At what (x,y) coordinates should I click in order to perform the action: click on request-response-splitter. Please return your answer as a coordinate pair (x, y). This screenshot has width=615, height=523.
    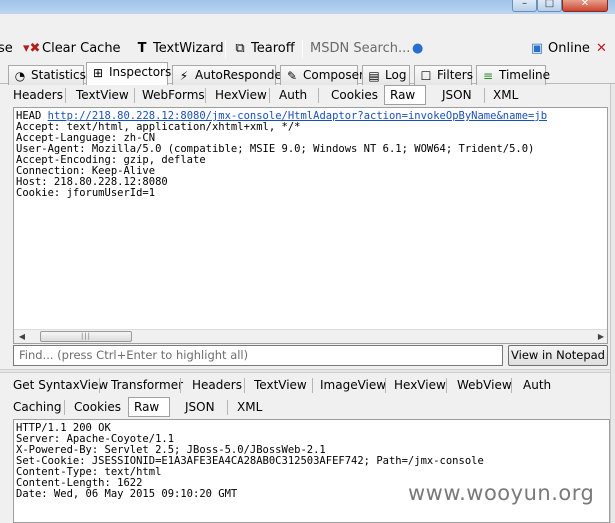
    Looking at the image, I should click on (307, 371).